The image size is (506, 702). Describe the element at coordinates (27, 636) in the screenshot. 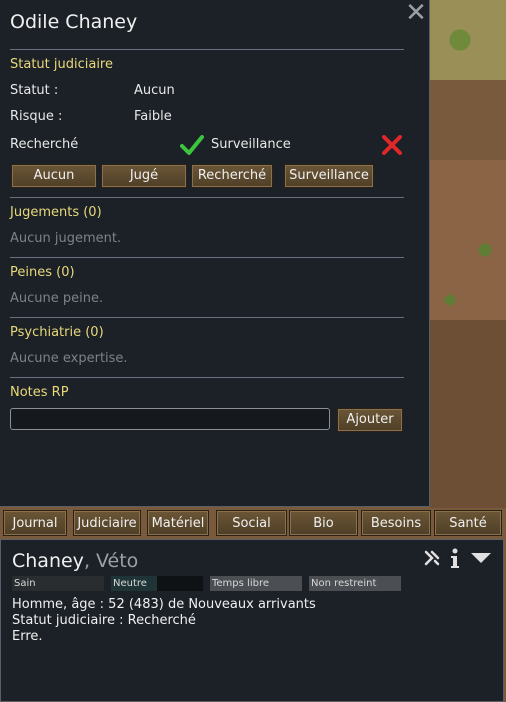

I see `pawn-activity: Erre.` at that location.